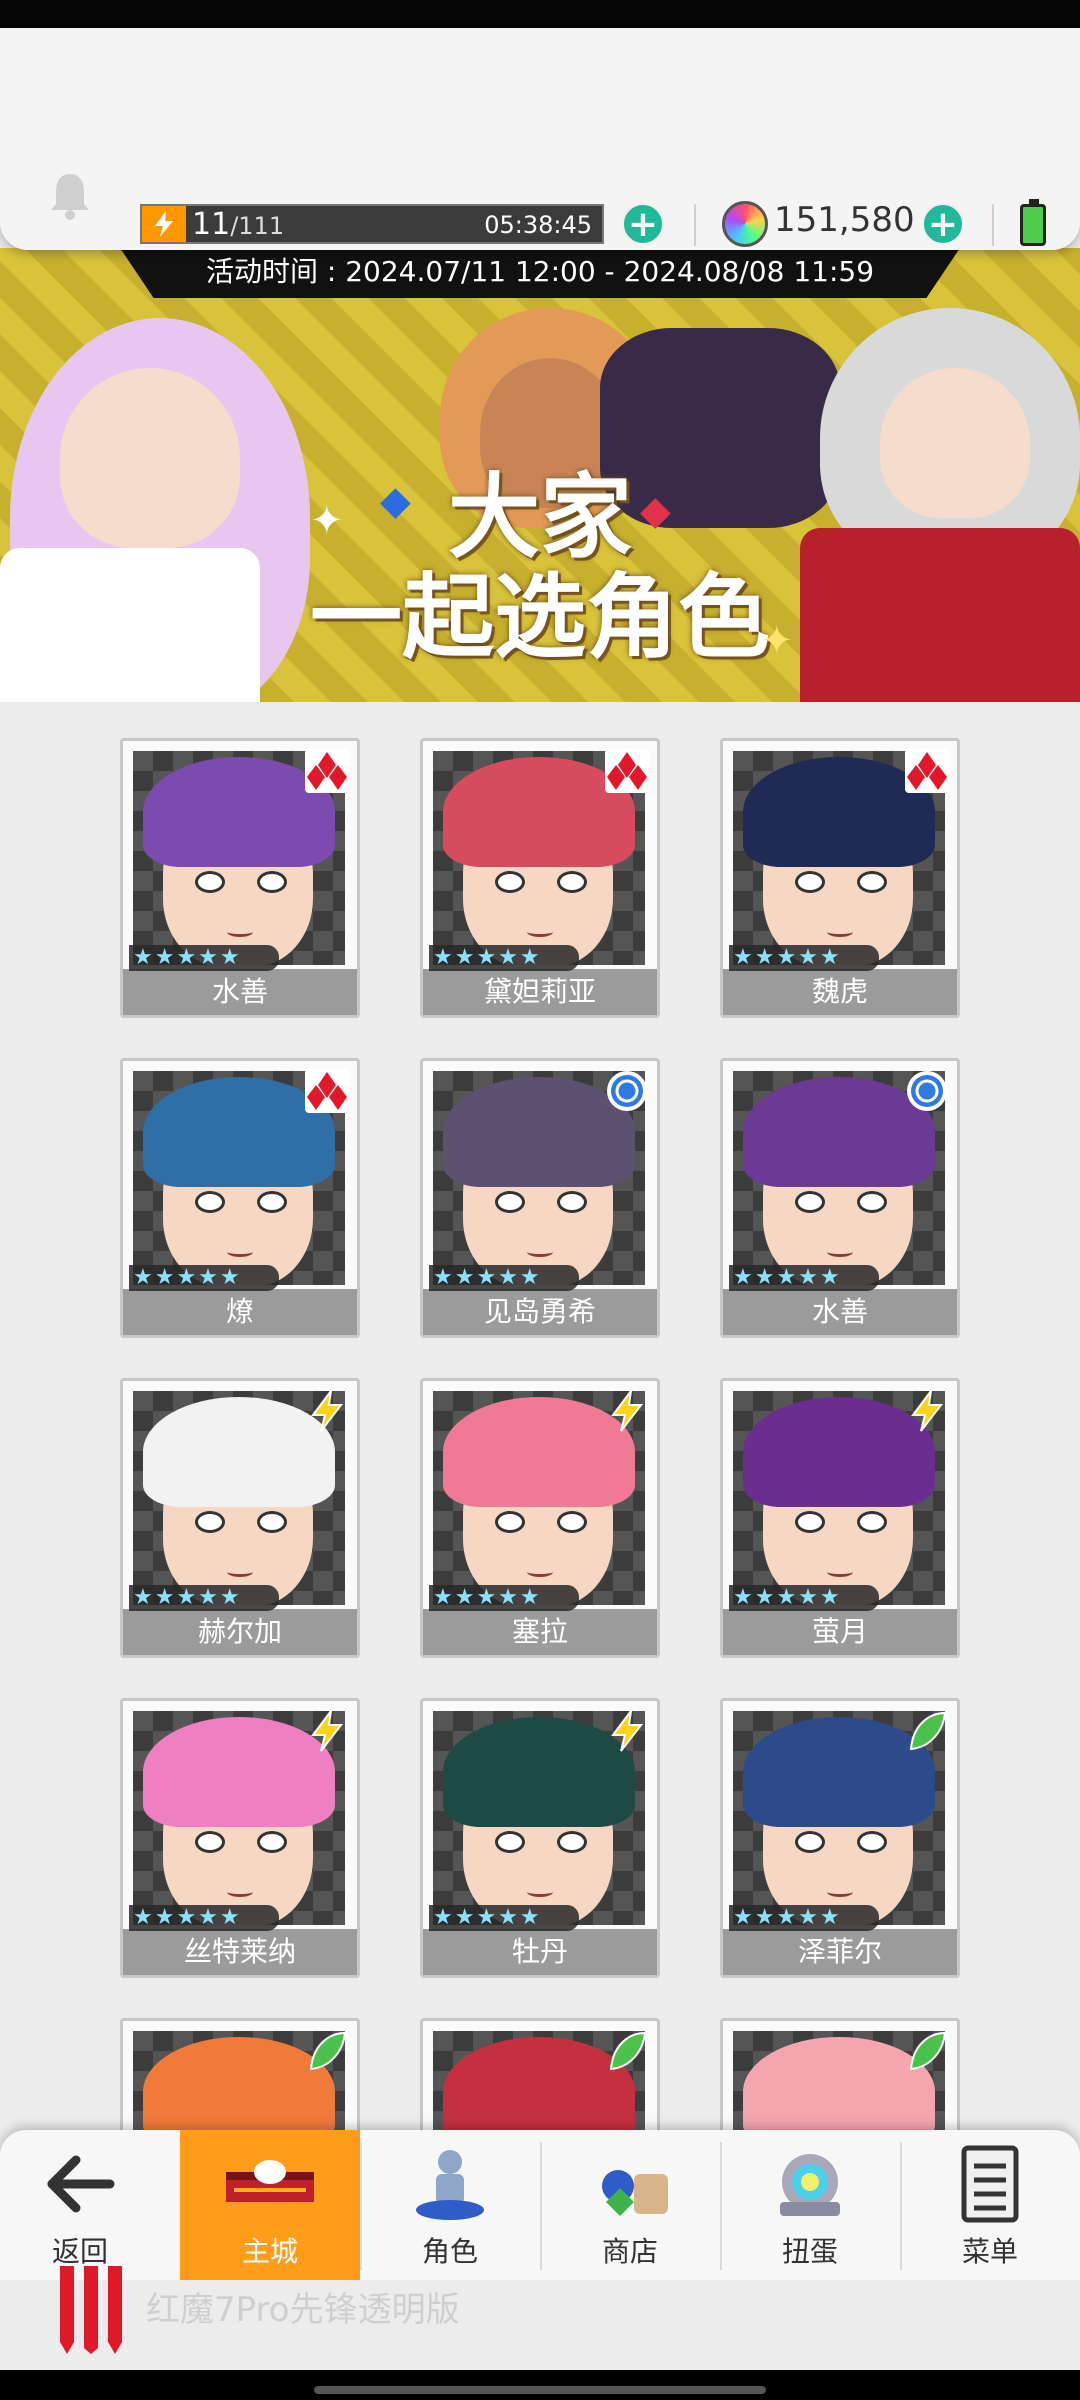  What do you see at coordinates (635, 2193) in the screenshot?
I see `shop-bag-icon` at bounding box center [635, 2193].